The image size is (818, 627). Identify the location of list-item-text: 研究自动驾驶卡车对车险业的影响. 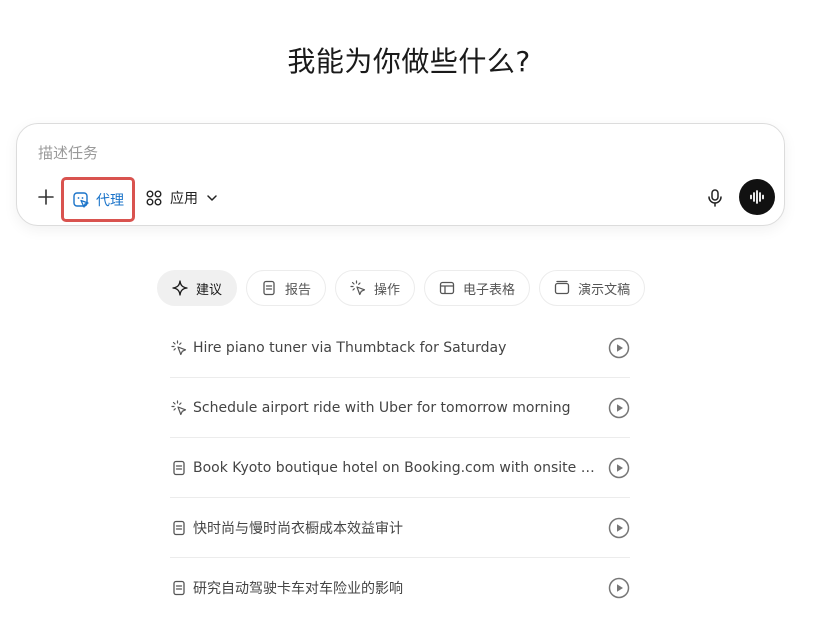
(298, 589).